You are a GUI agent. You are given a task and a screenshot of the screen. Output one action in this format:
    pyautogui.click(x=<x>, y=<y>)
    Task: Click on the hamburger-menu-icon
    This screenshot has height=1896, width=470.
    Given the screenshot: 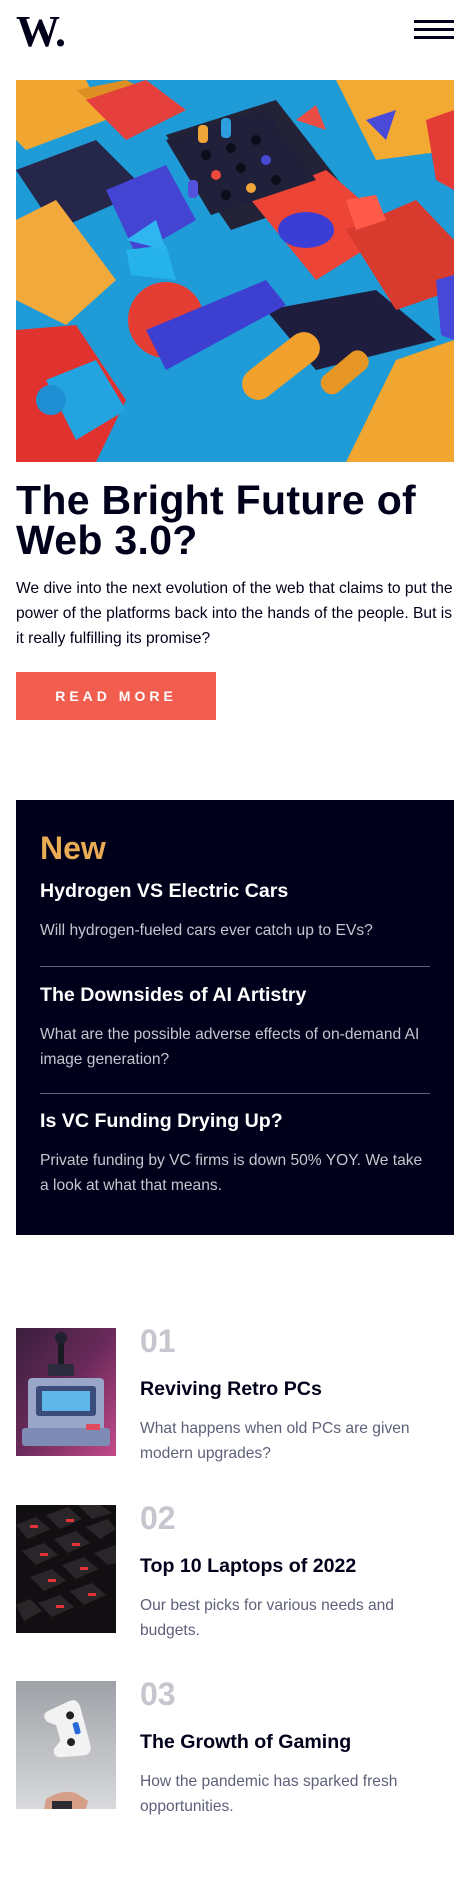 What is the action you would take?
    pyautogui.click(x=434, y=30)
    